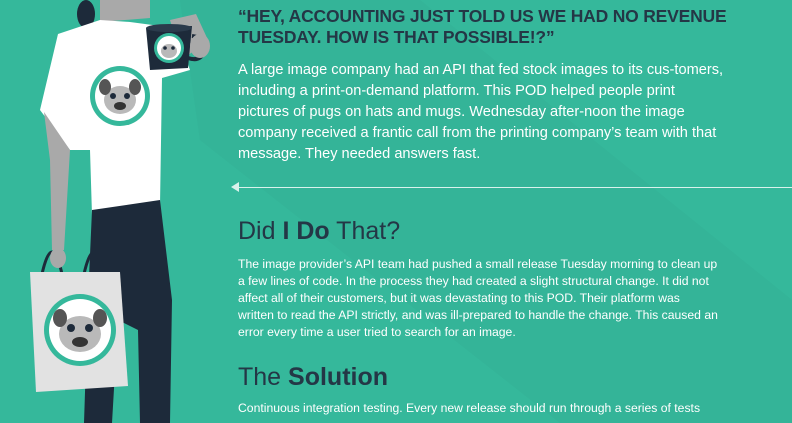  What do you see at coordinates (235, 187) in the screenshot?
I see `arrow-left-icon` at bounding box center [235, 187].